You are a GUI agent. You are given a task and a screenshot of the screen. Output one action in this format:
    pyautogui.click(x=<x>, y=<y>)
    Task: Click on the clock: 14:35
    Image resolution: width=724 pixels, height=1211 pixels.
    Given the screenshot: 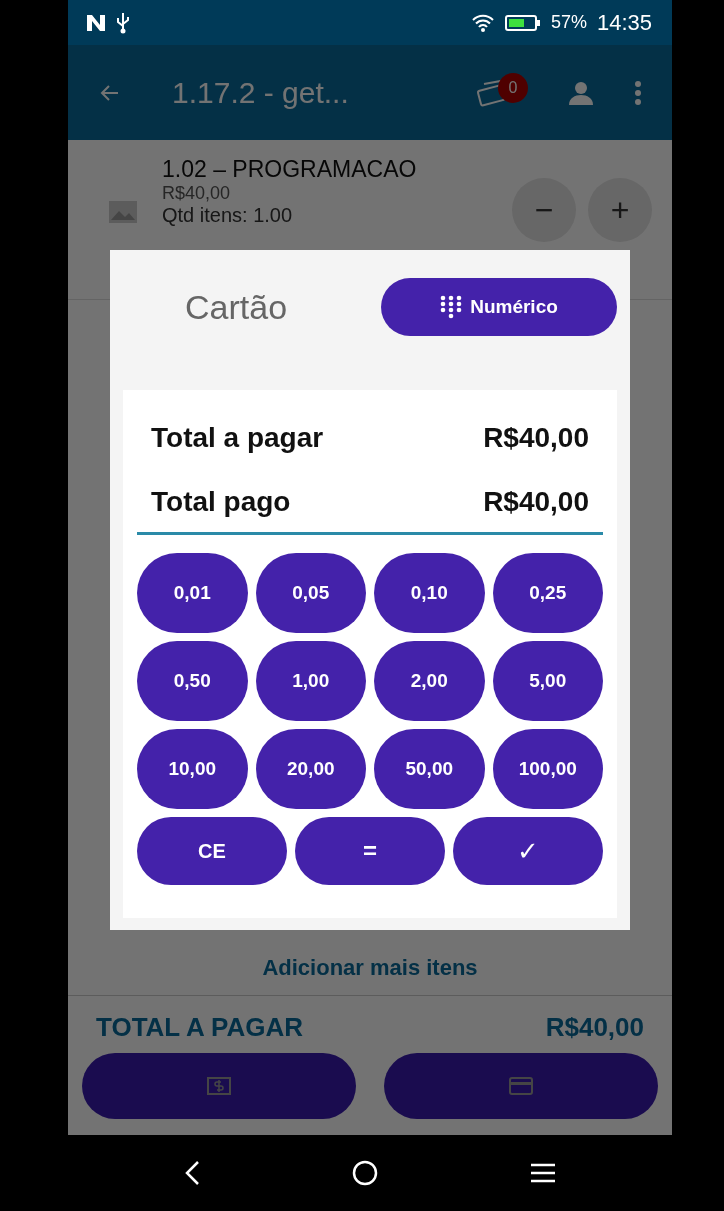 What is the action you would take?
    pyautogui.click(x=624, y=22)
    